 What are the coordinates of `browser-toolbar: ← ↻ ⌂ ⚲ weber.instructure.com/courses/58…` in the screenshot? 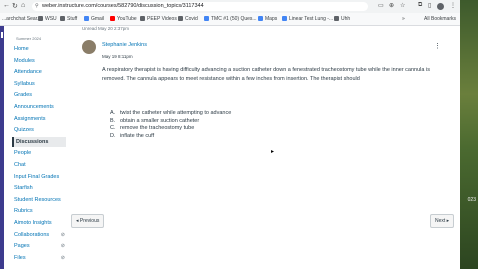 It's located at (230, 7).